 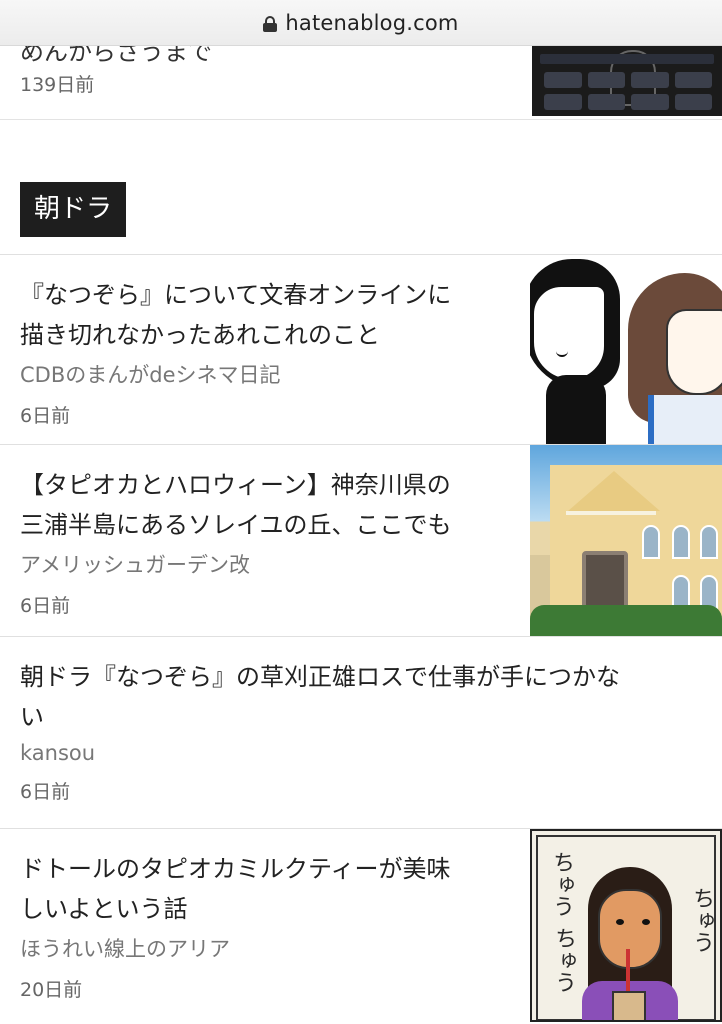 What do you see at coordinates (73, 209) in the screenshot?
I see `section-heading: 朝ドラ` at bounding box center [73, 209].